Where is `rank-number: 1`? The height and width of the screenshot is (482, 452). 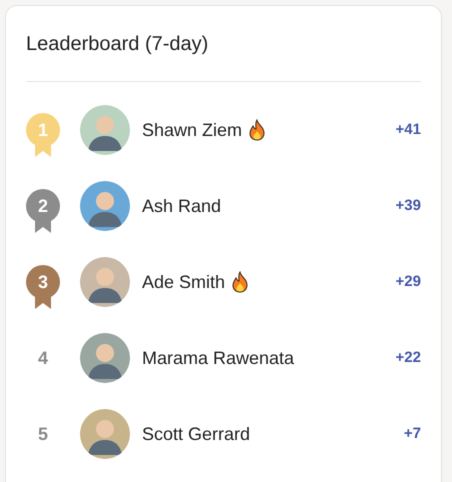 rank-number: 1 is located at coordinates (42, 130).